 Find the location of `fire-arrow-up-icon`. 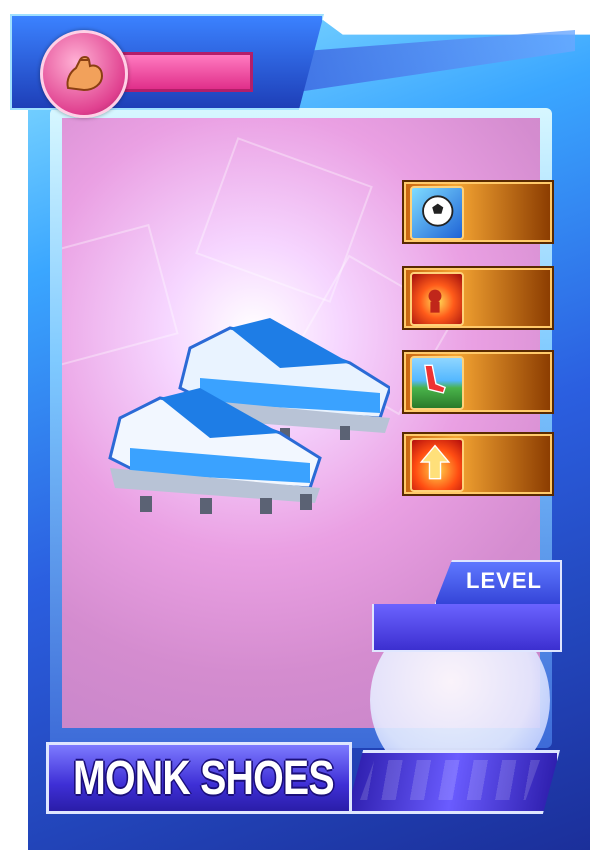

fire-arrow-up-icon is located at coordinates (437, 465).